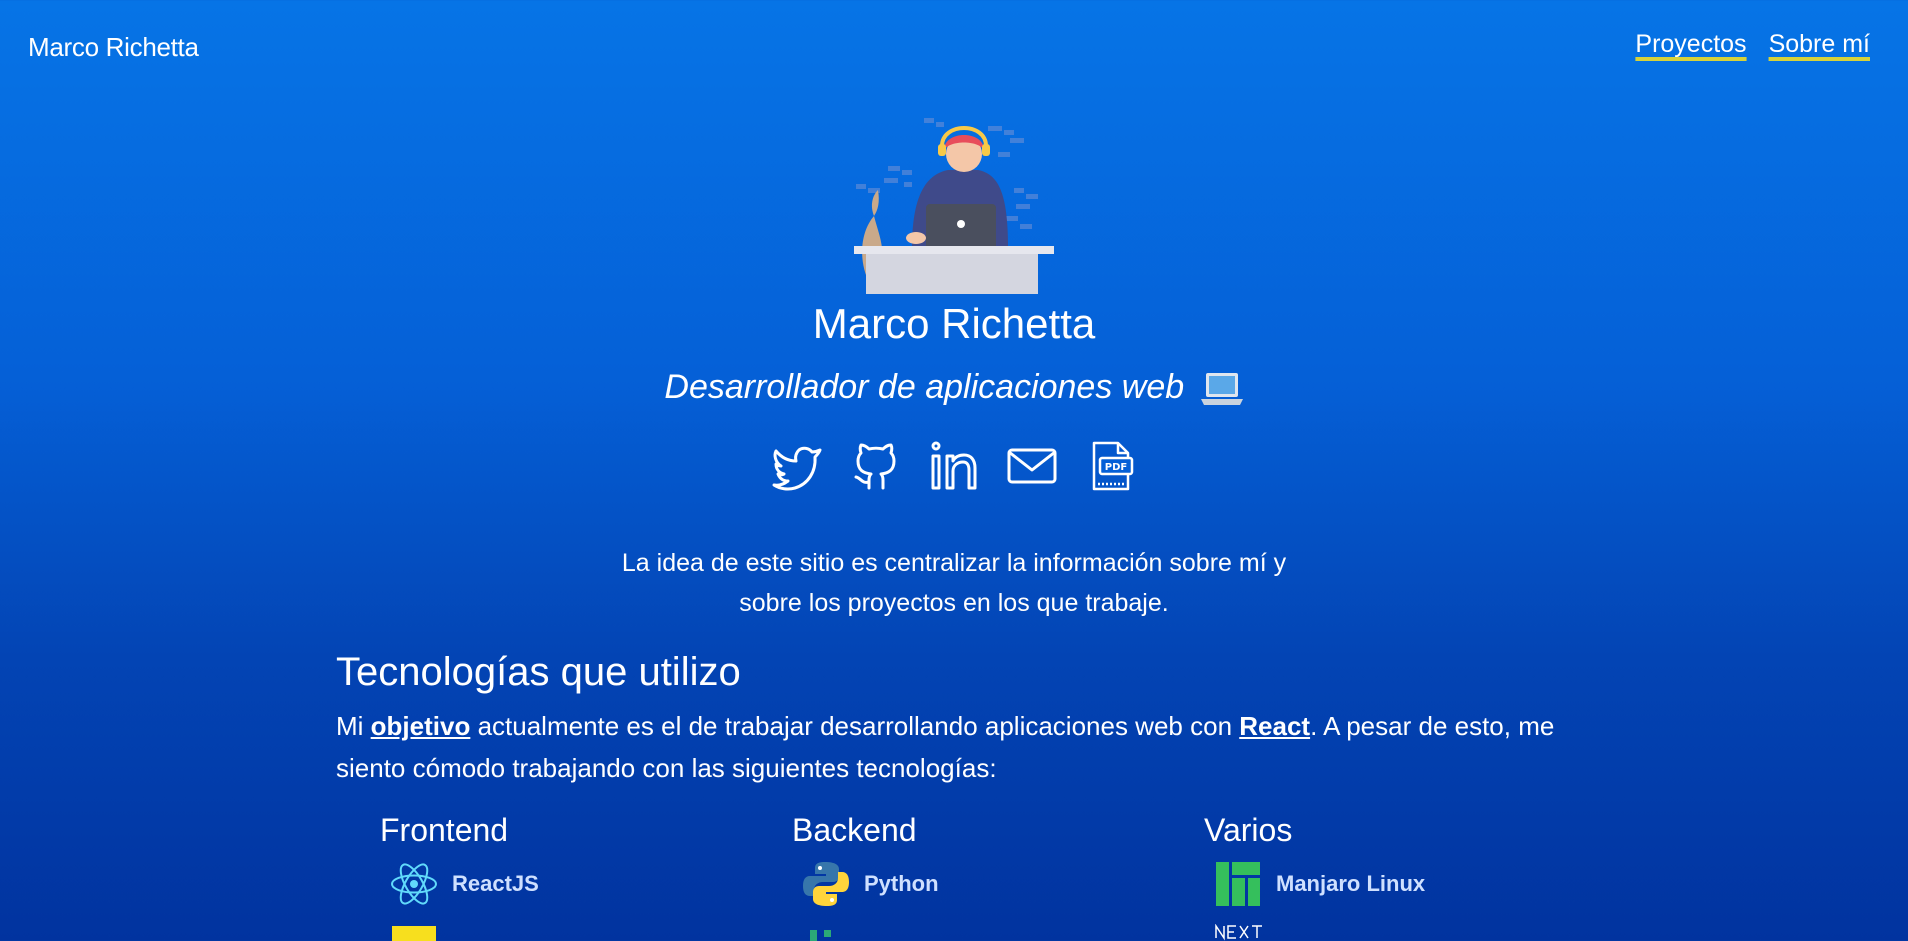 This screenshot has height=941, width=1908. I want to click on hero-subtitle: Desarrollador de aplicaciones web, so click(924, 387).